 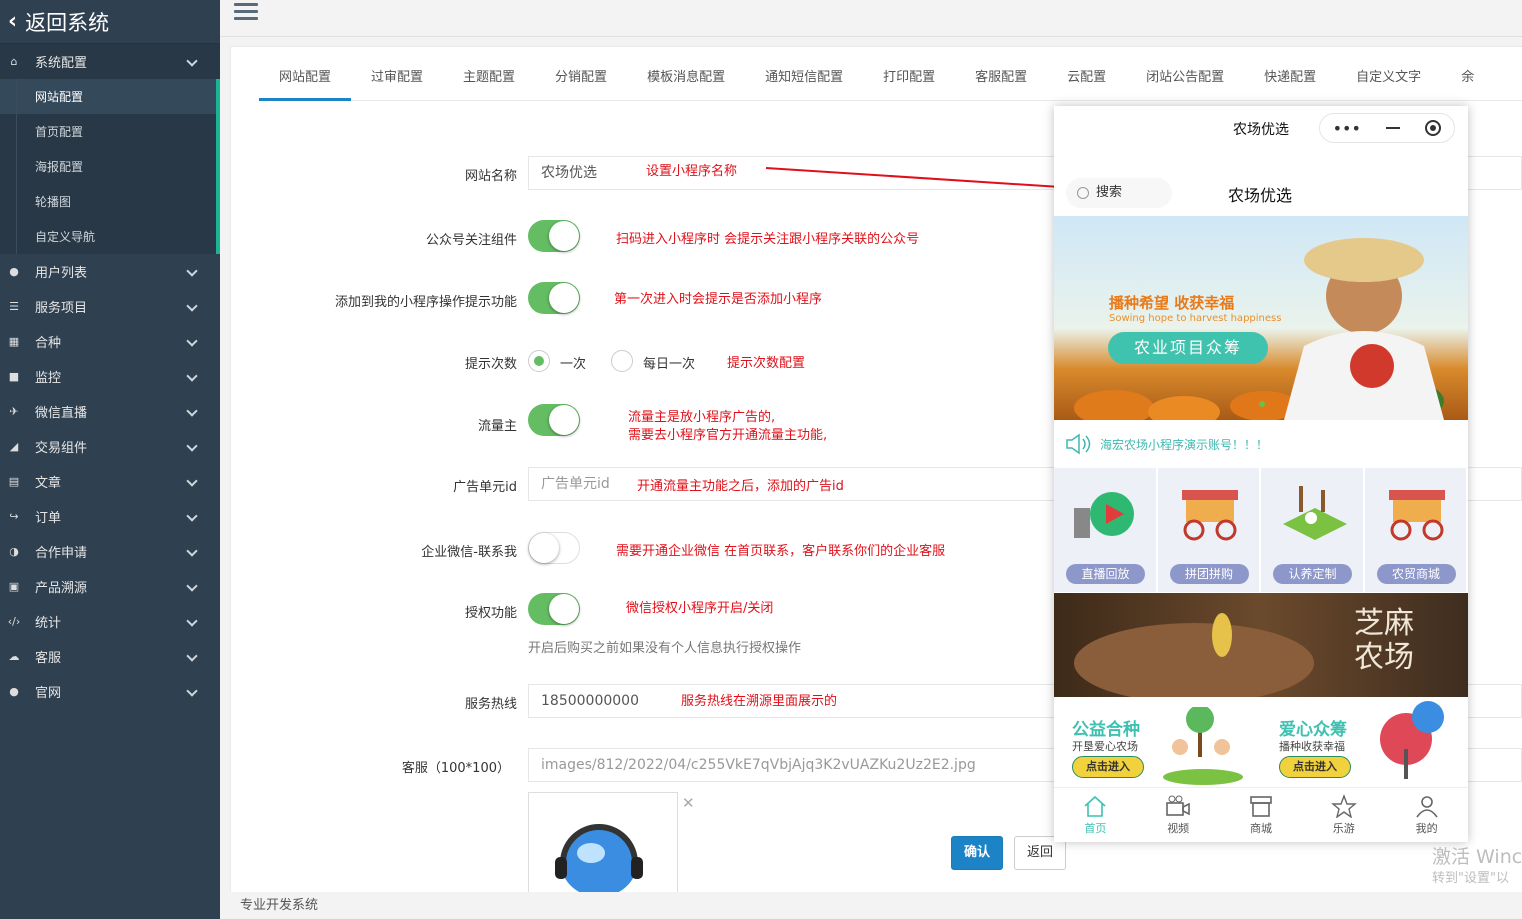 I want to click on authorize-toggle, so click(x=554, y=609).